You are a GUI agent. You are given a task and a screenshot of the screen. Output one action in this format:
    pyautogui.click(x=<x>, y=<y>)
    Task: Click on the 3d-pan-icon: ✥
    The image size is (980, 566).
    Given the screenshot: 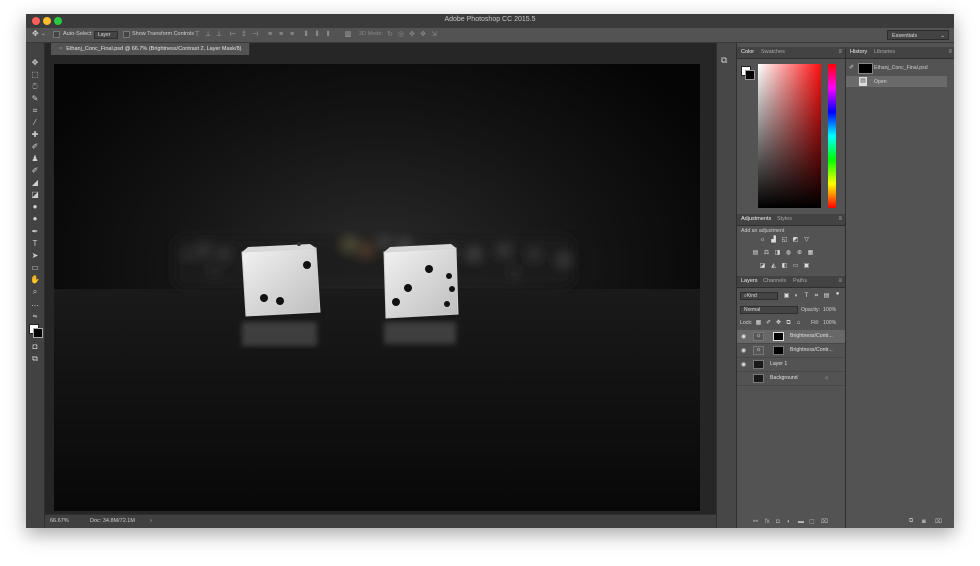 What is the action you would take?
    pyautogui.click(x=412, y=35)
    